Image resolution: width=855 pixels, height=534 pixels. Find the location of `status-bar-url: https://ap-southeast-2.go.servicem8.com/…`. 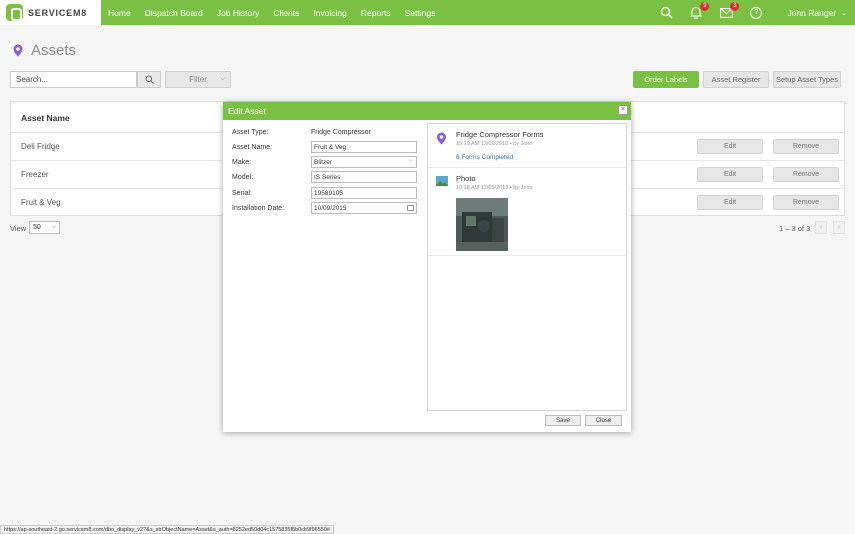

status-bar-url: https://ap-southeast-2.go.servicem8.com/… is located at coordinates (167, 529).